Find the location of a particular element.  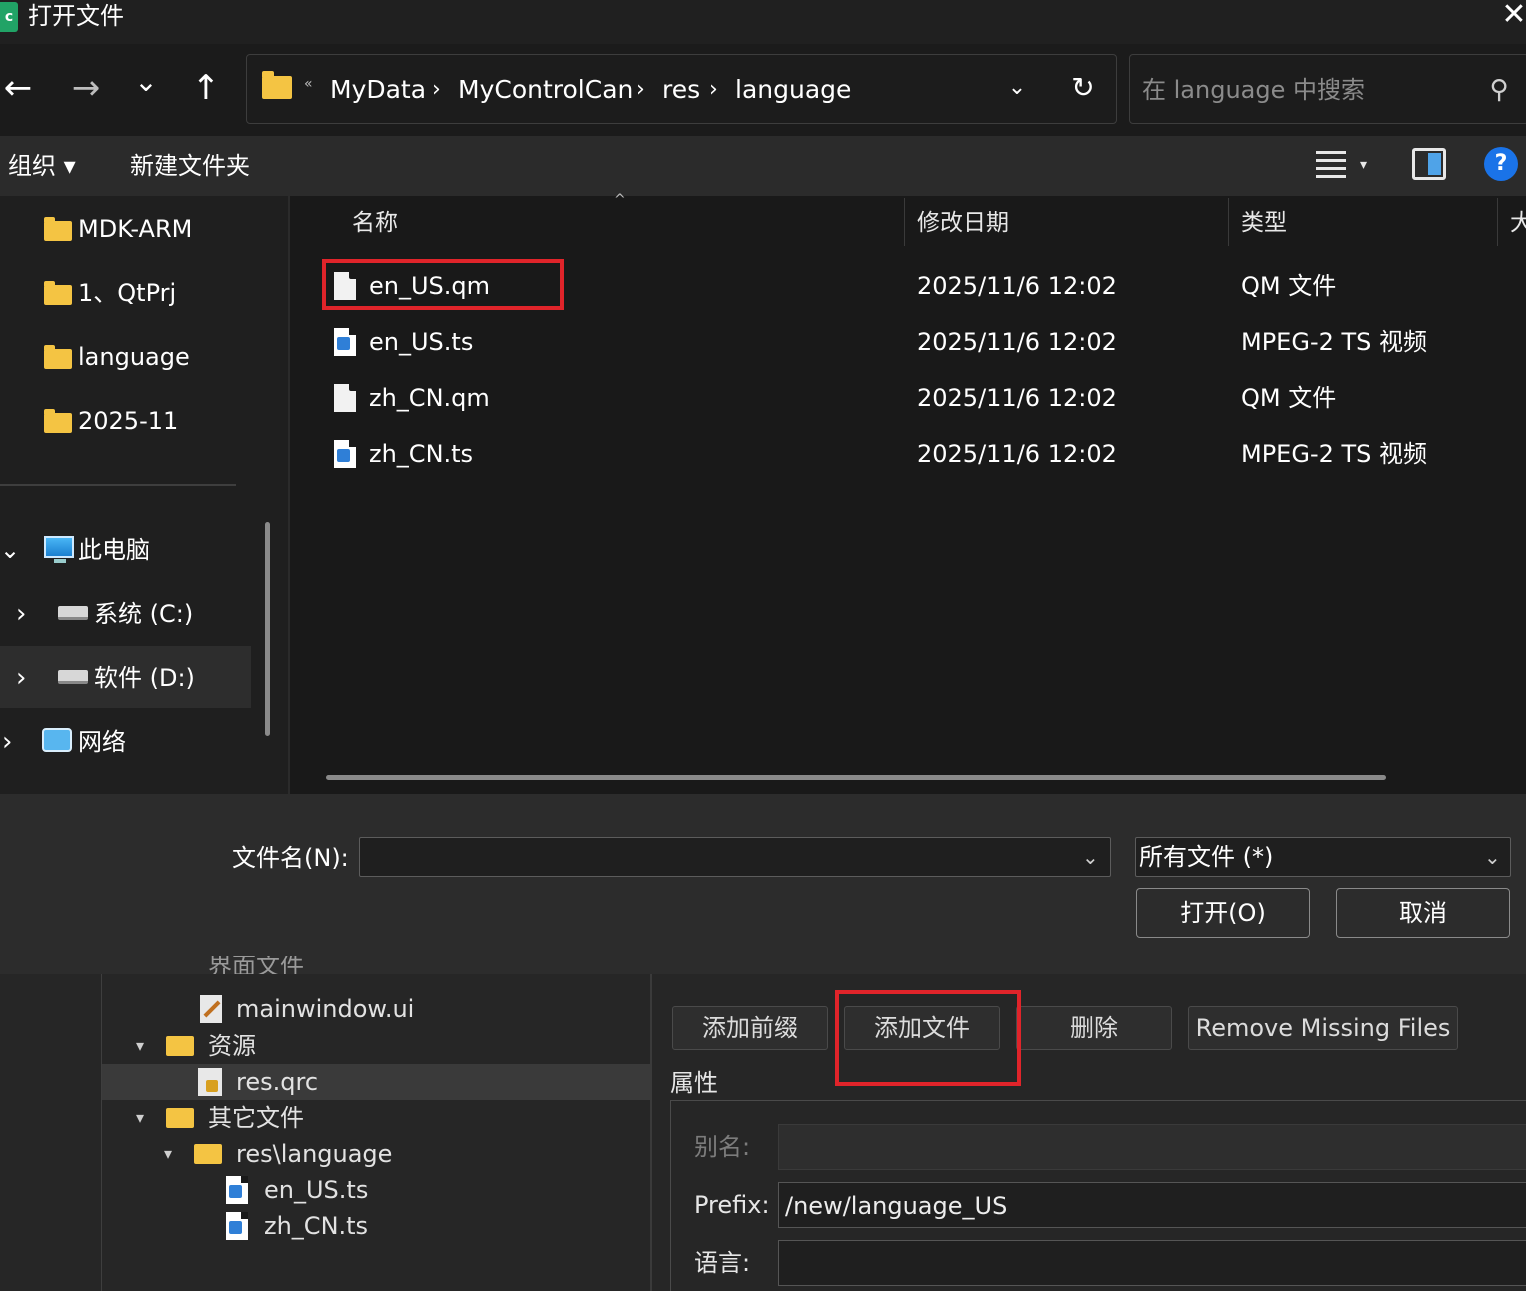

tree-item-resources: ▾ 资源 is located at coordinates (376, 1046).